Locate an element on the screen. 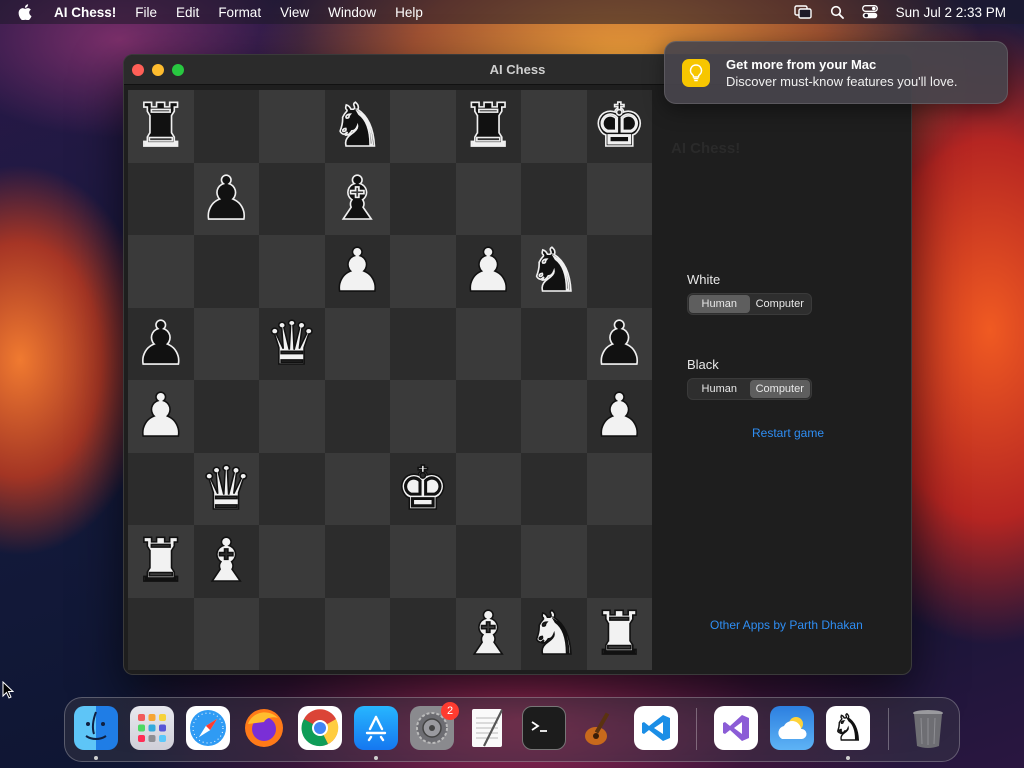  restart-game-link: Restart game is located at coordinates (788, 433).